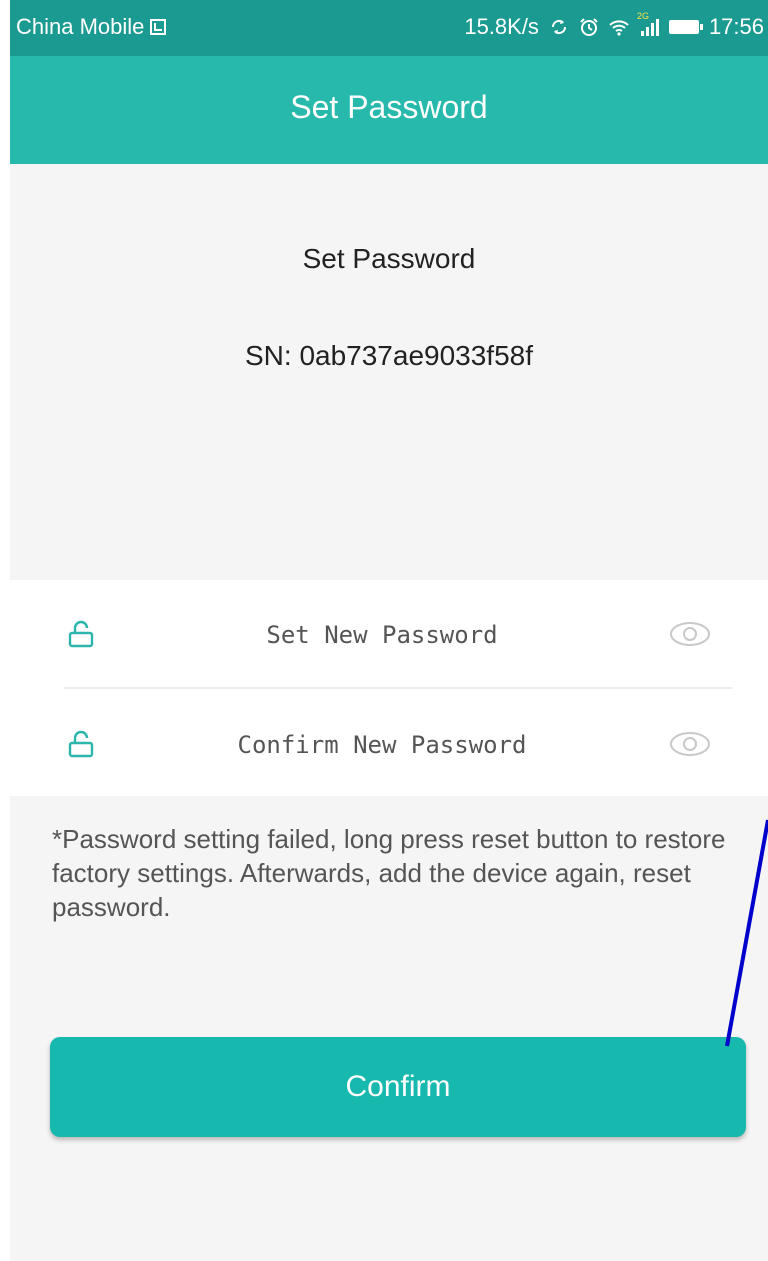 Image resolution: width=768 pixels, height=1261 pixels. Describe the element at coordinates (389, 258) in the screenshot. I see `page-heading: Set Password` at that location.